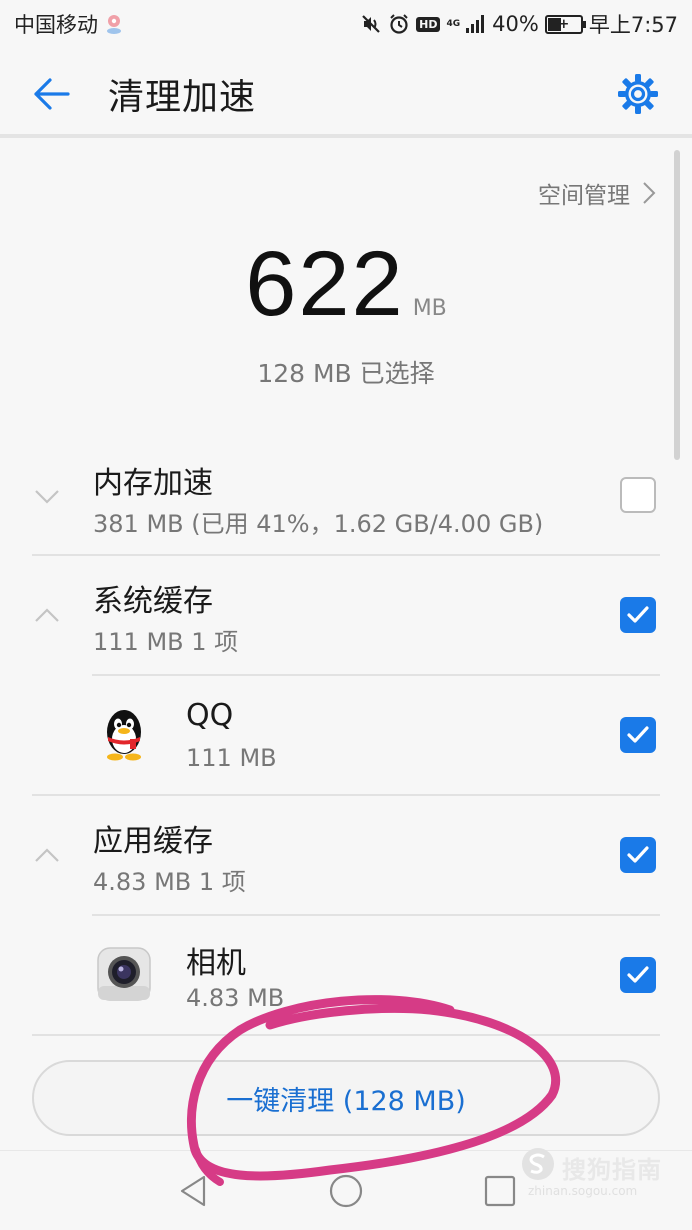  I want to click on total-size: 622 MB, so click(346, 284).